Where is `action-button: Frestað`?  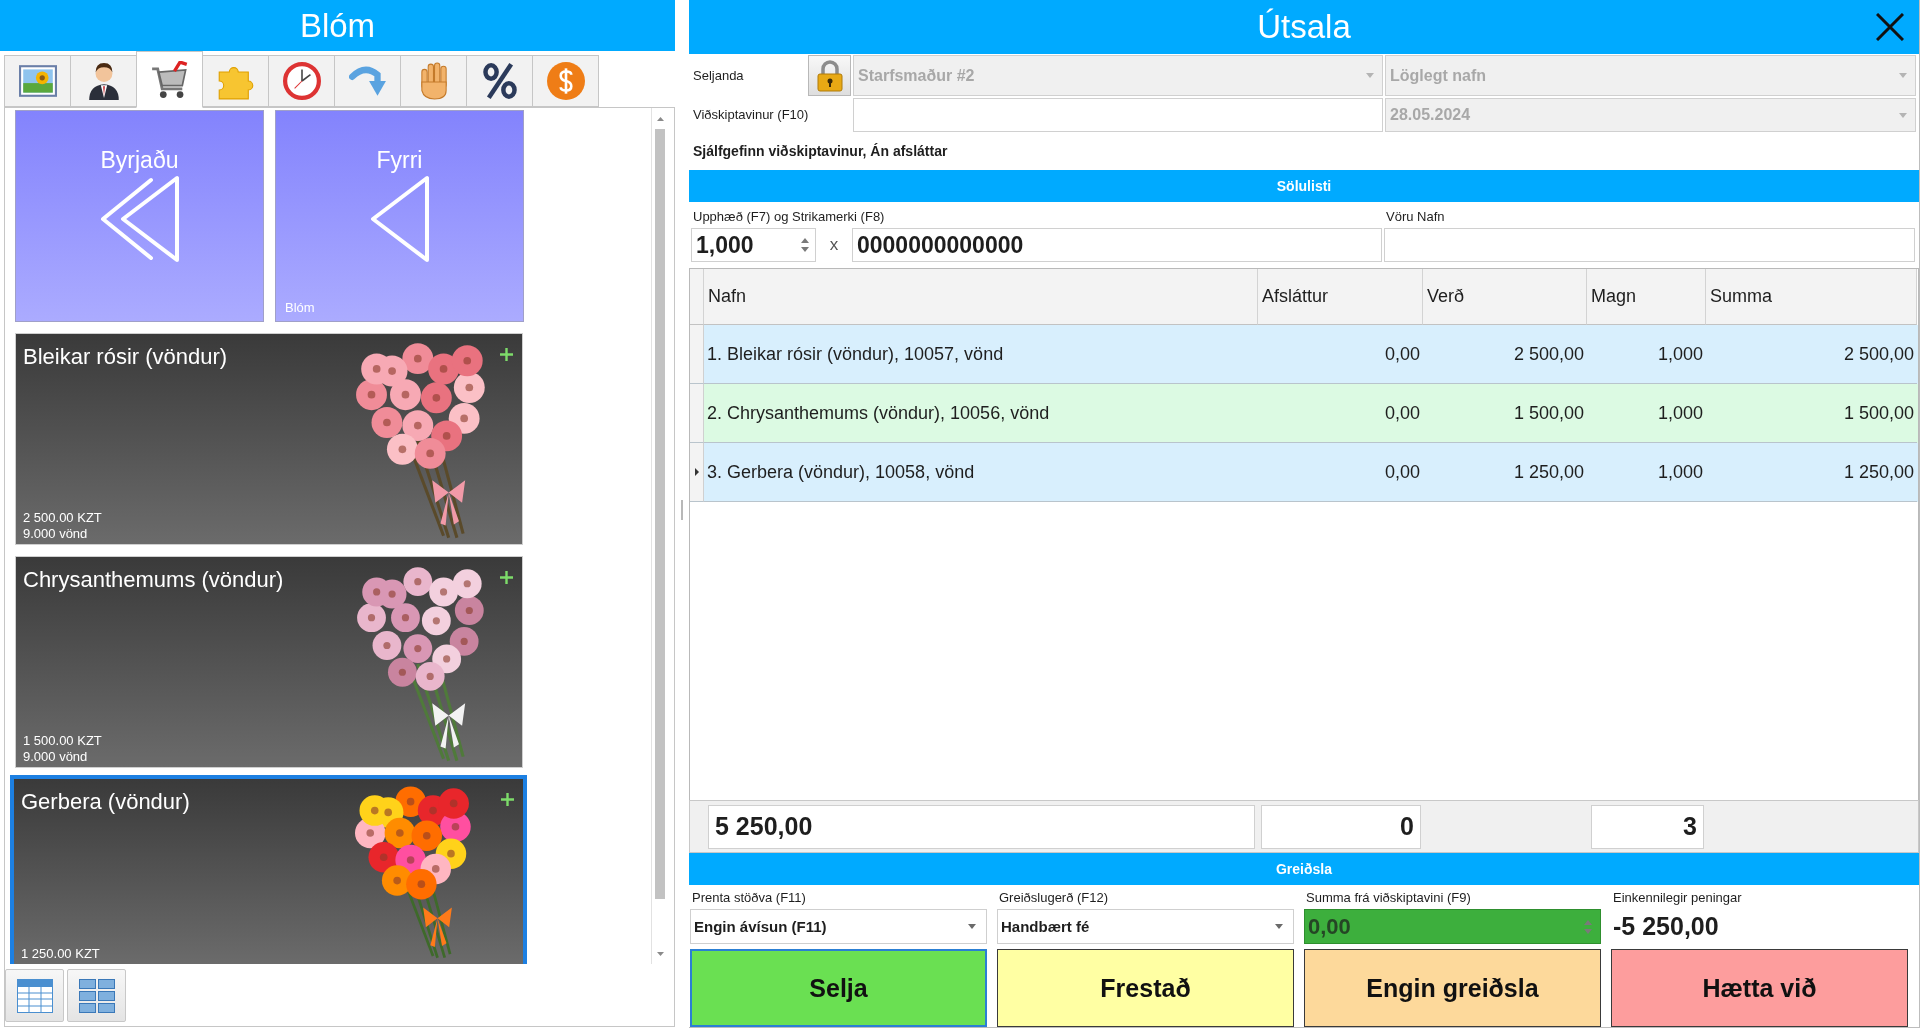 action-button: Frestað is located at coordinates (1145, 988).